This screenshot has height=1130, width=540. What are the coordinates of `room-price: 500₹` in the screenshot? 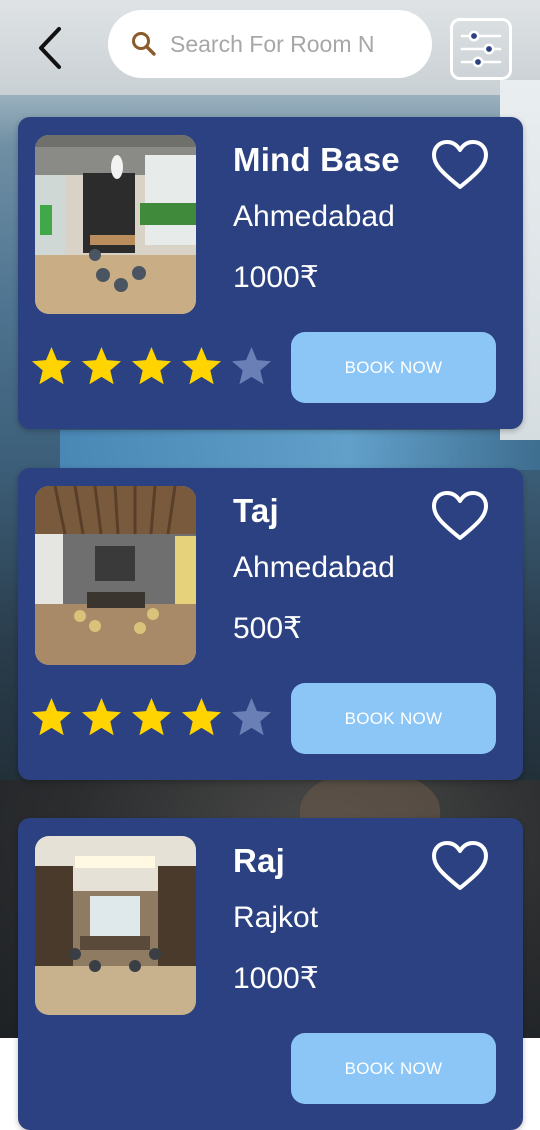 It's located at (268, 628).